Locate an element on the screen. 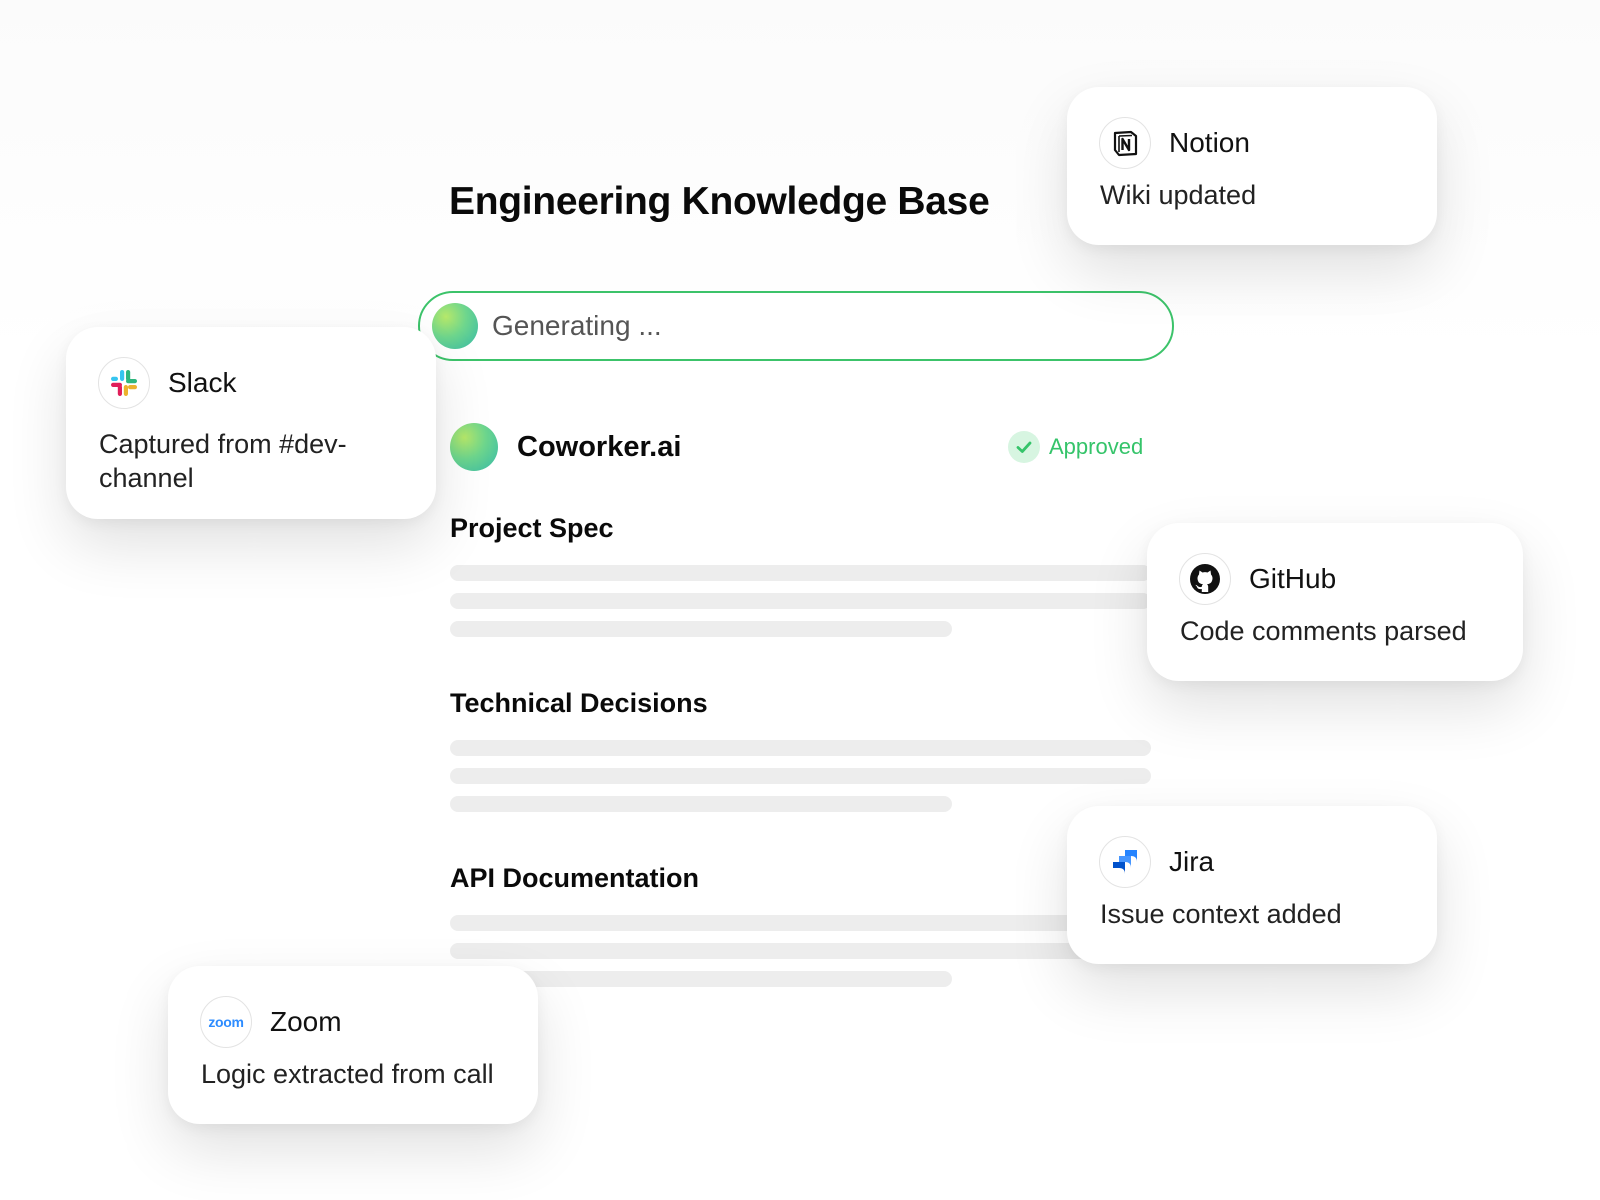  slack-card: Slack Captured from #dev-channel is located at coordinates (251, 423).